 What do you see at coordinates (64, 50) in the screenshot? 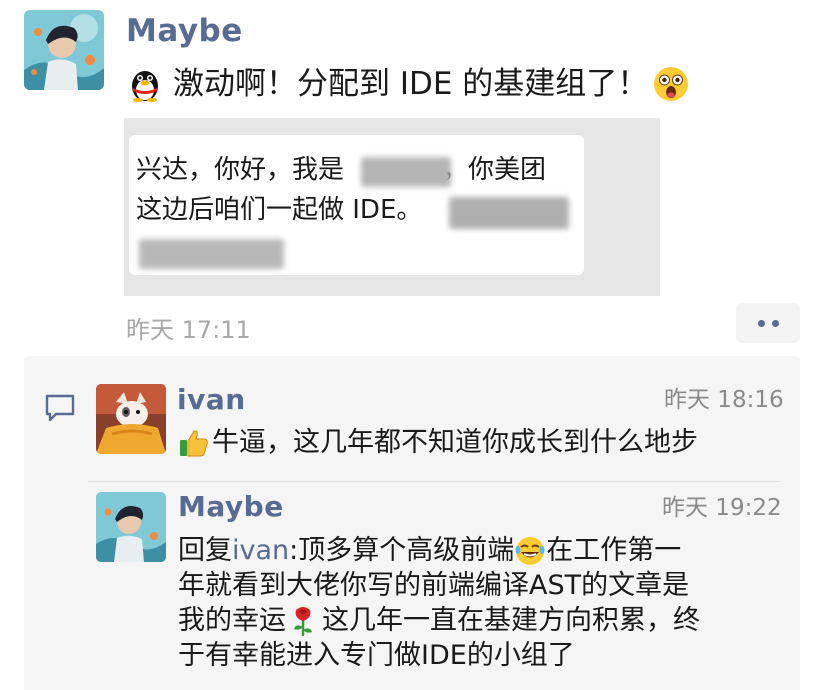
I see `post-author-avatar` at bounding box center [64, 50].